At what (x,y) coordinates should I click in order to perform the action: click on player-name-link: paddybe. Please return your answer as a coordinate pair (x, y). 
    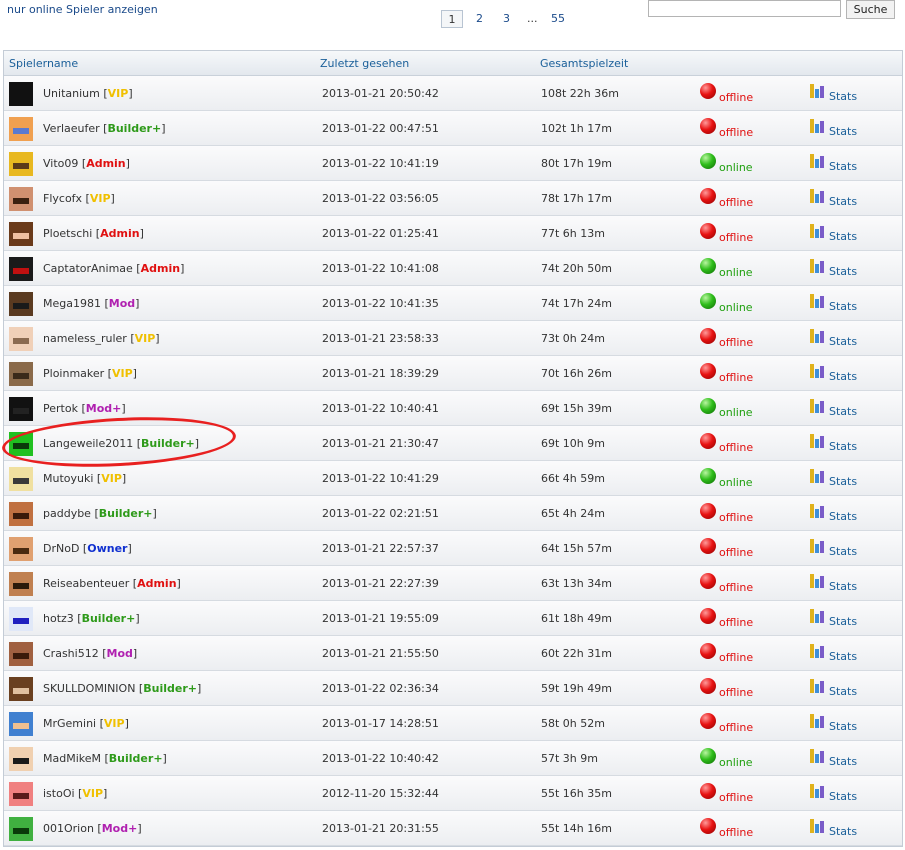
    Looking at the image, I should click on (67, 513).